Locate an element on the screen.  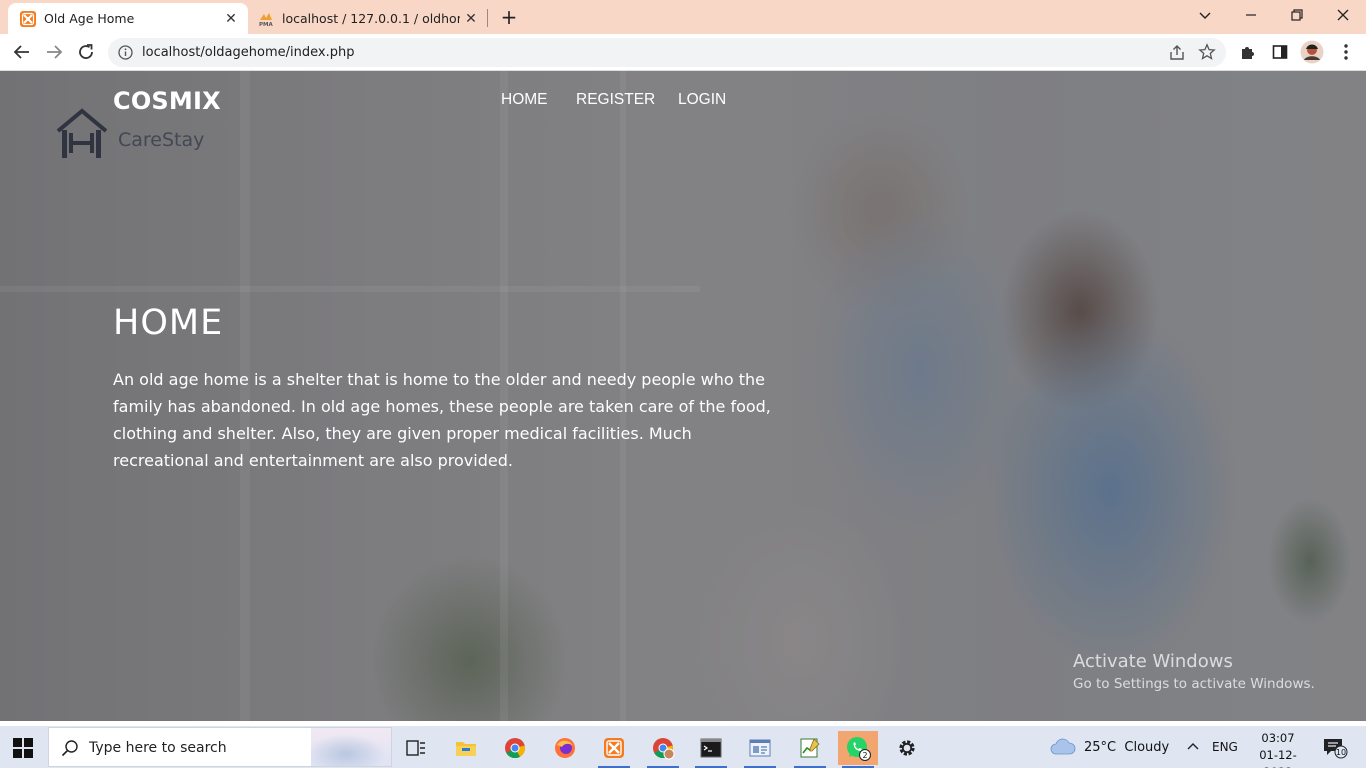
file-explorer-icon is located at coordinates (466, 748).